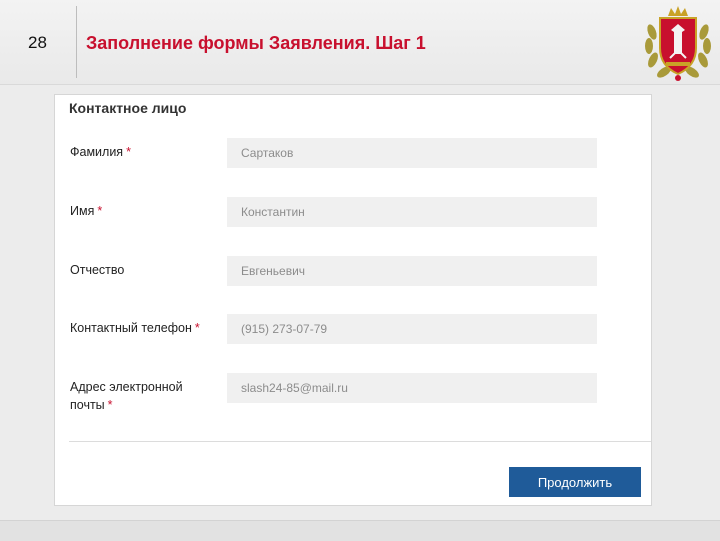  I want to click on phone-field, so click(412, 329).